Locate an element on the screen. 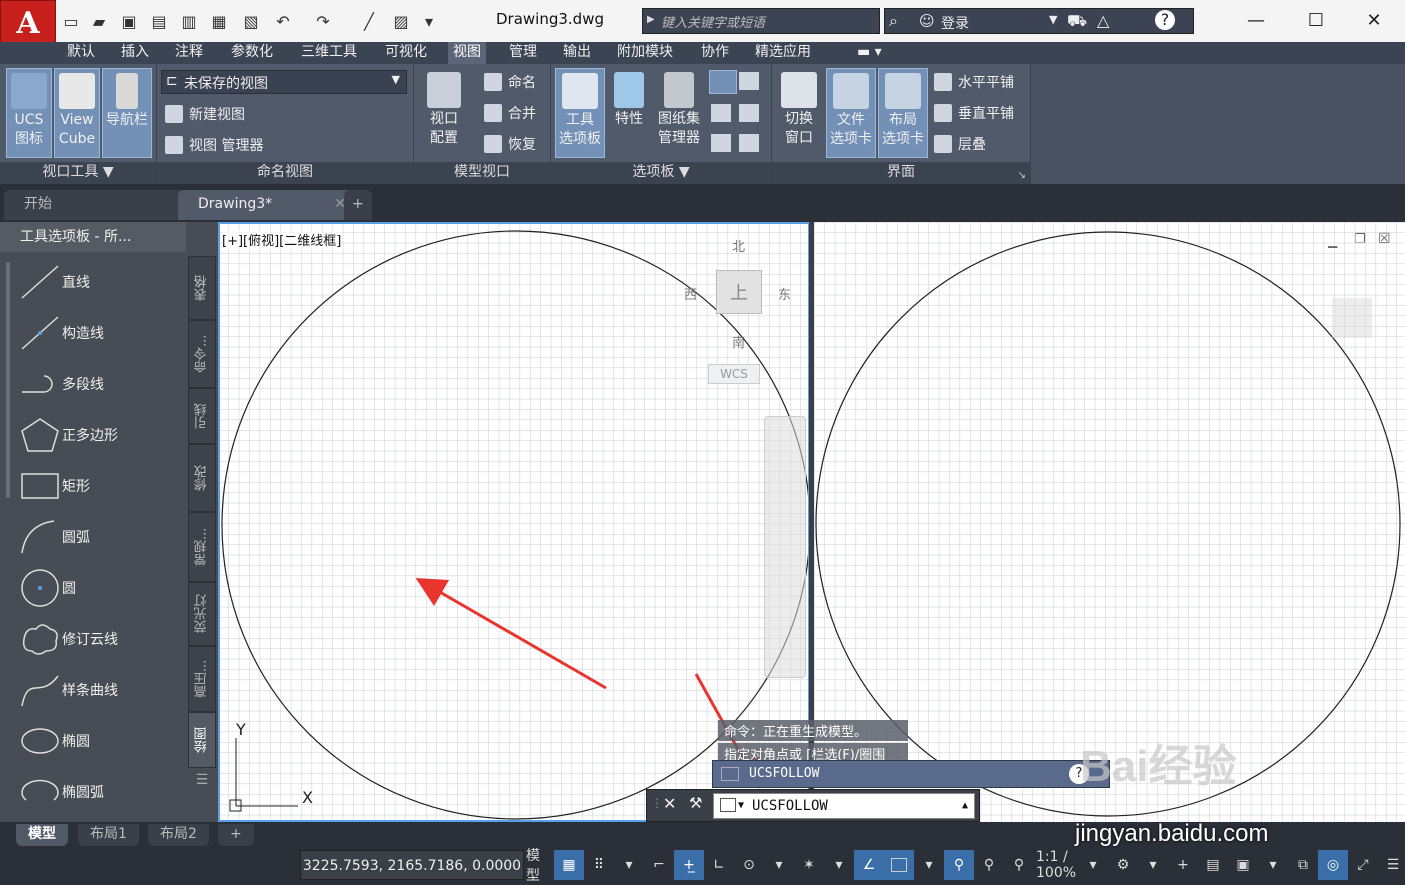  palette-item-spline: 样条曲线 is located at coordinates (103, 690).